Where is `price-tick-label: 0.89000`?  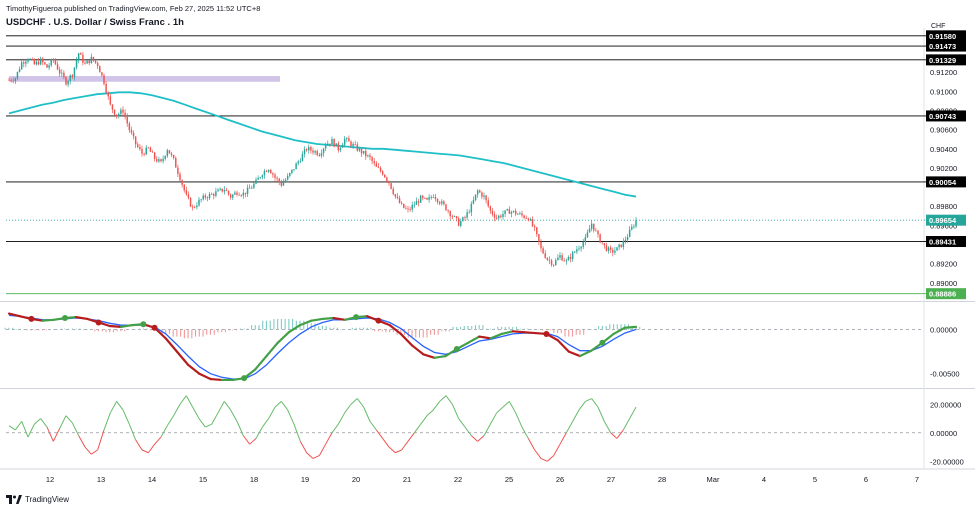
price-tick-label: 0.89000 is located at coordinates (943, 283).